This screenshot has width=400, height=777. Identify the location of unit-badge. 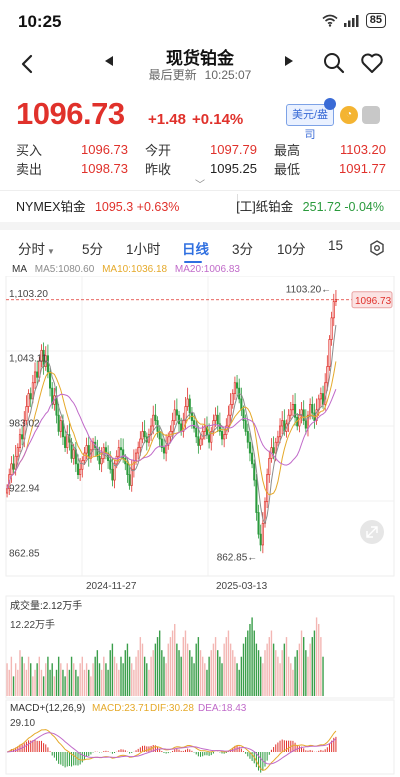
(330, 104).